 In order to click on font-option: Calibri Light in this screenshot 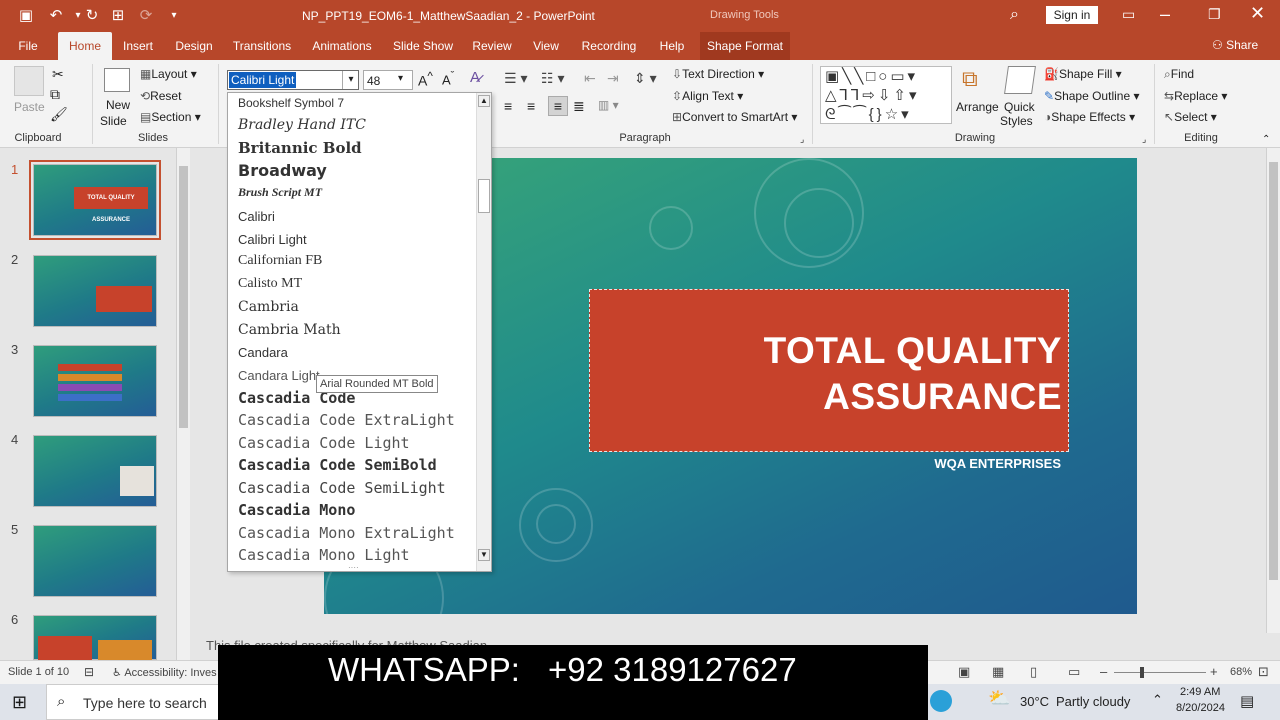, I will do `click(272, 239)`.